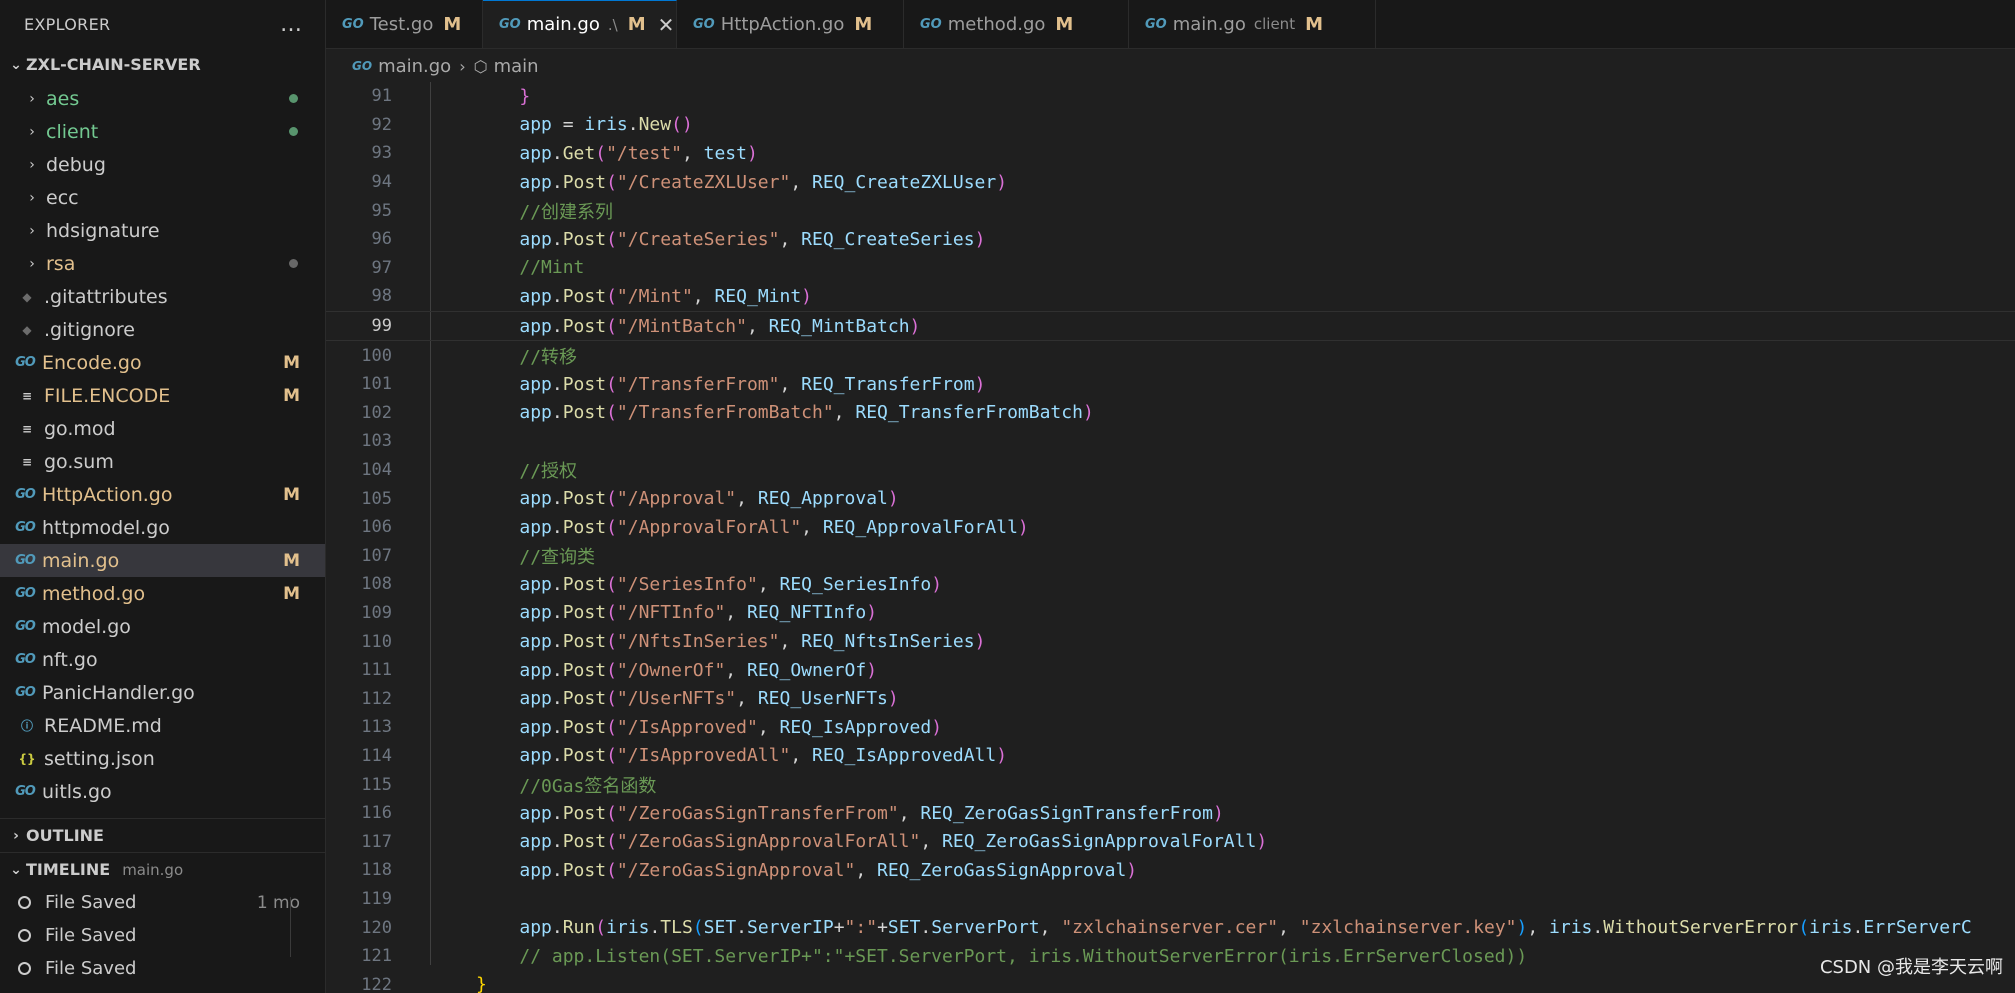 This screenshot has height=993, width=2015. I want to click on timeline-header: ⌄ TIMELINE main.go, so click(162, 869).